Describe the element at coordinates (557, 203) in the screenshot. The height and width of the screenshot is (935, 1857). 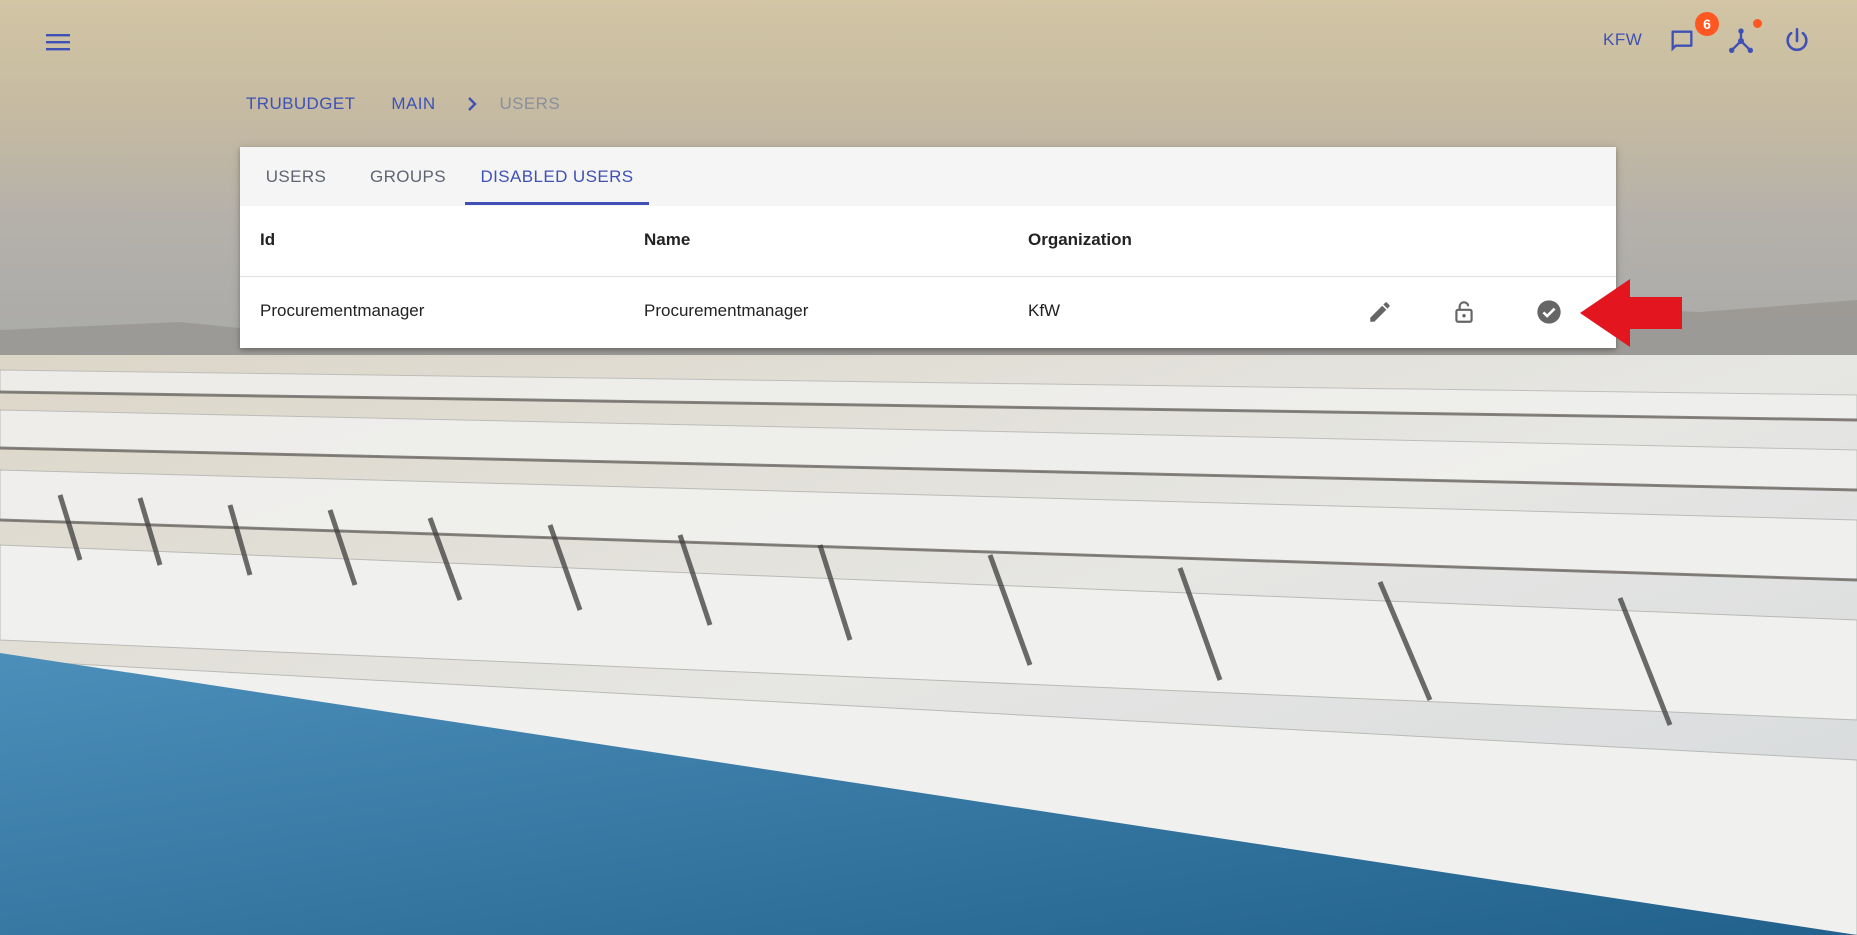
I see `active-tab-indicator` at that location.